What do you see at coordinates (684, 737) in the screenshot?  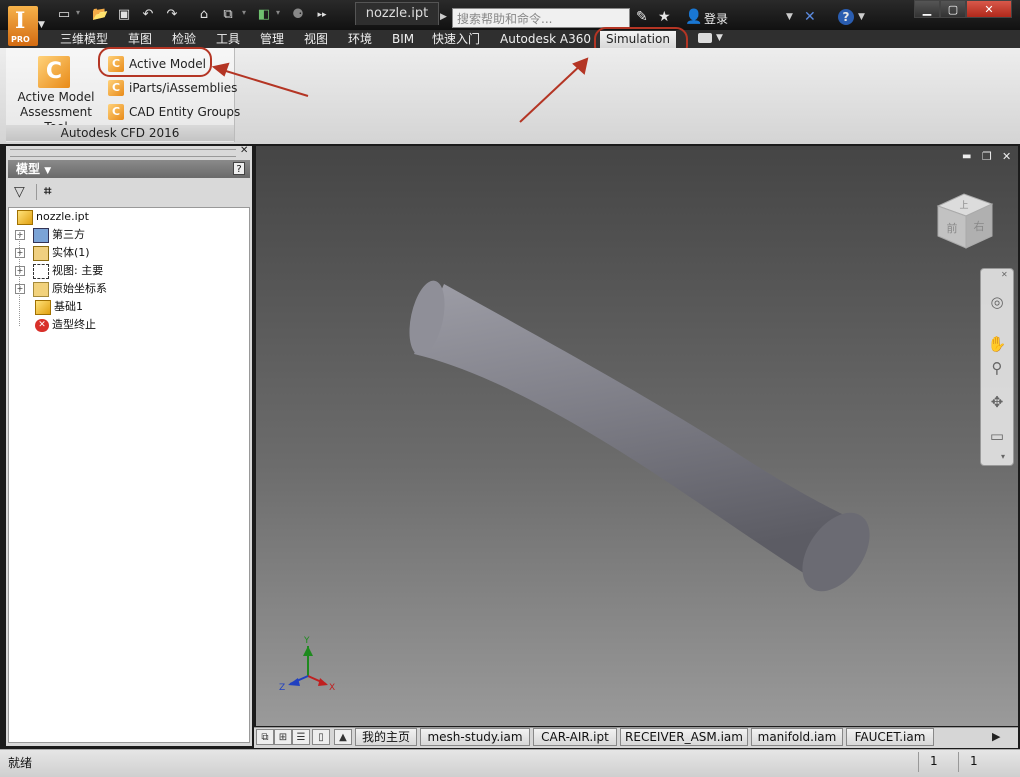 I see `tab-receiver-asm: RECEIVER_ASM.iam` at bounding box center [684, 737].